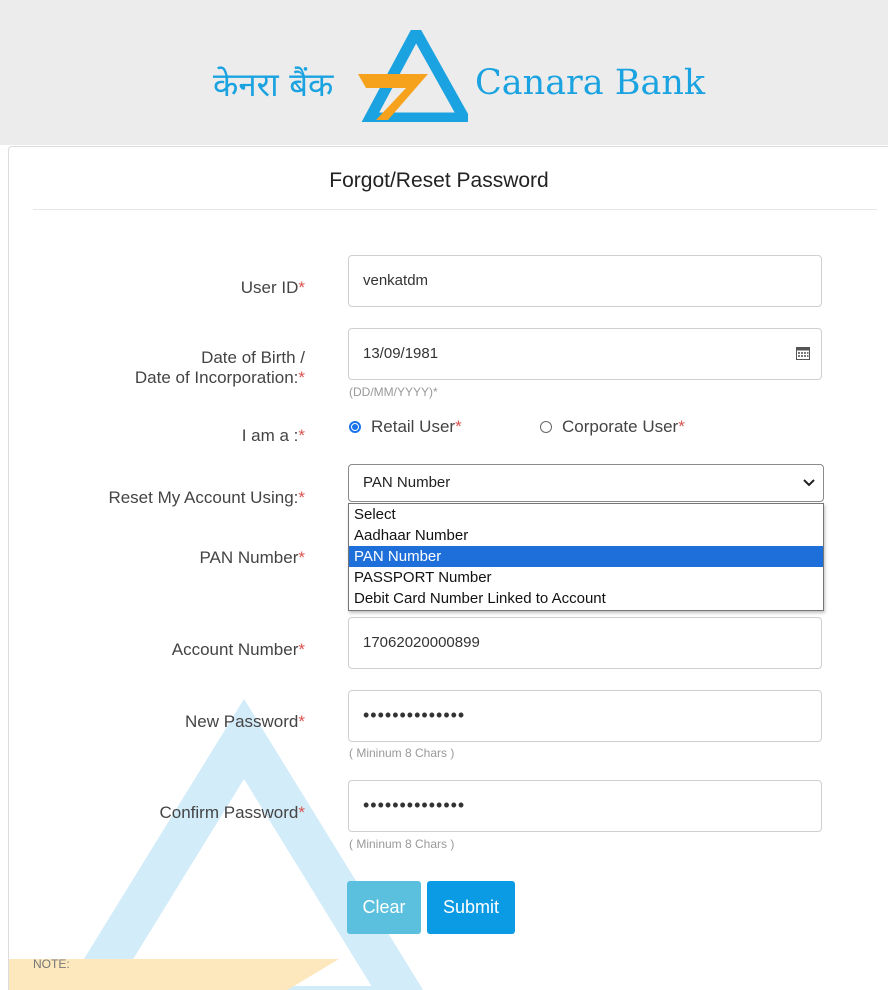  I want to click on confirm-password-input: ••••••••••••••, so click(585, 806).